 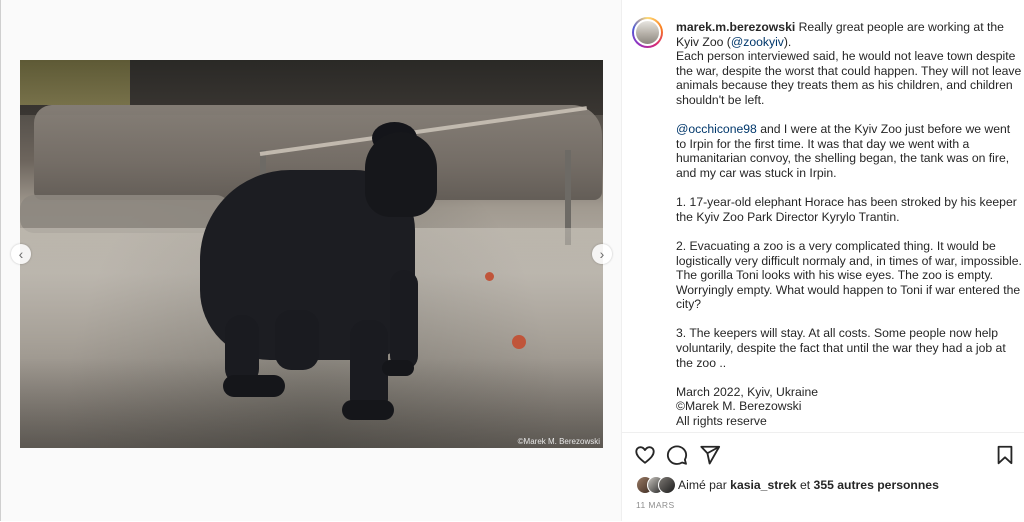 I want to click on gorilla-head, so click(x=401, y=174).